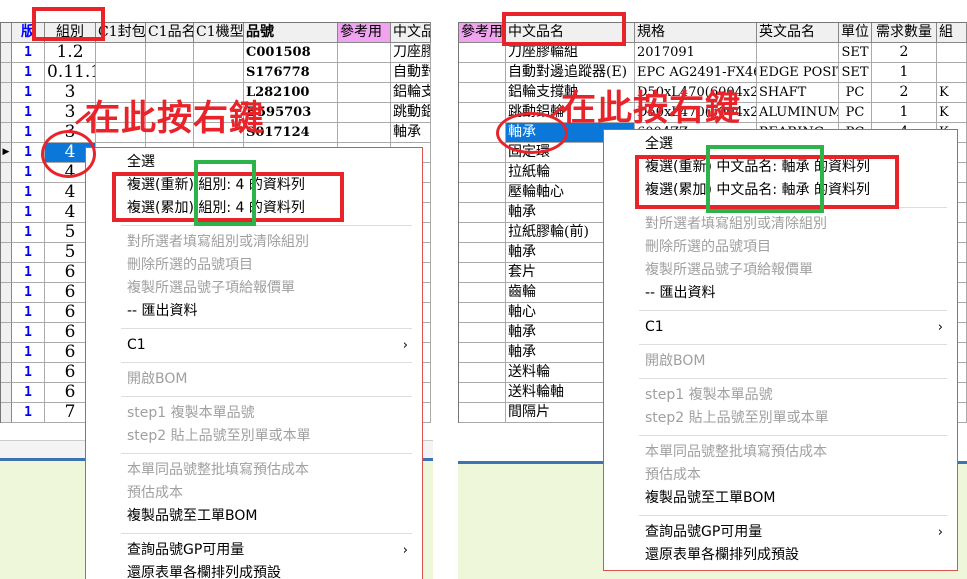  I want to click on column-header: C1機型, so click(219, 33).